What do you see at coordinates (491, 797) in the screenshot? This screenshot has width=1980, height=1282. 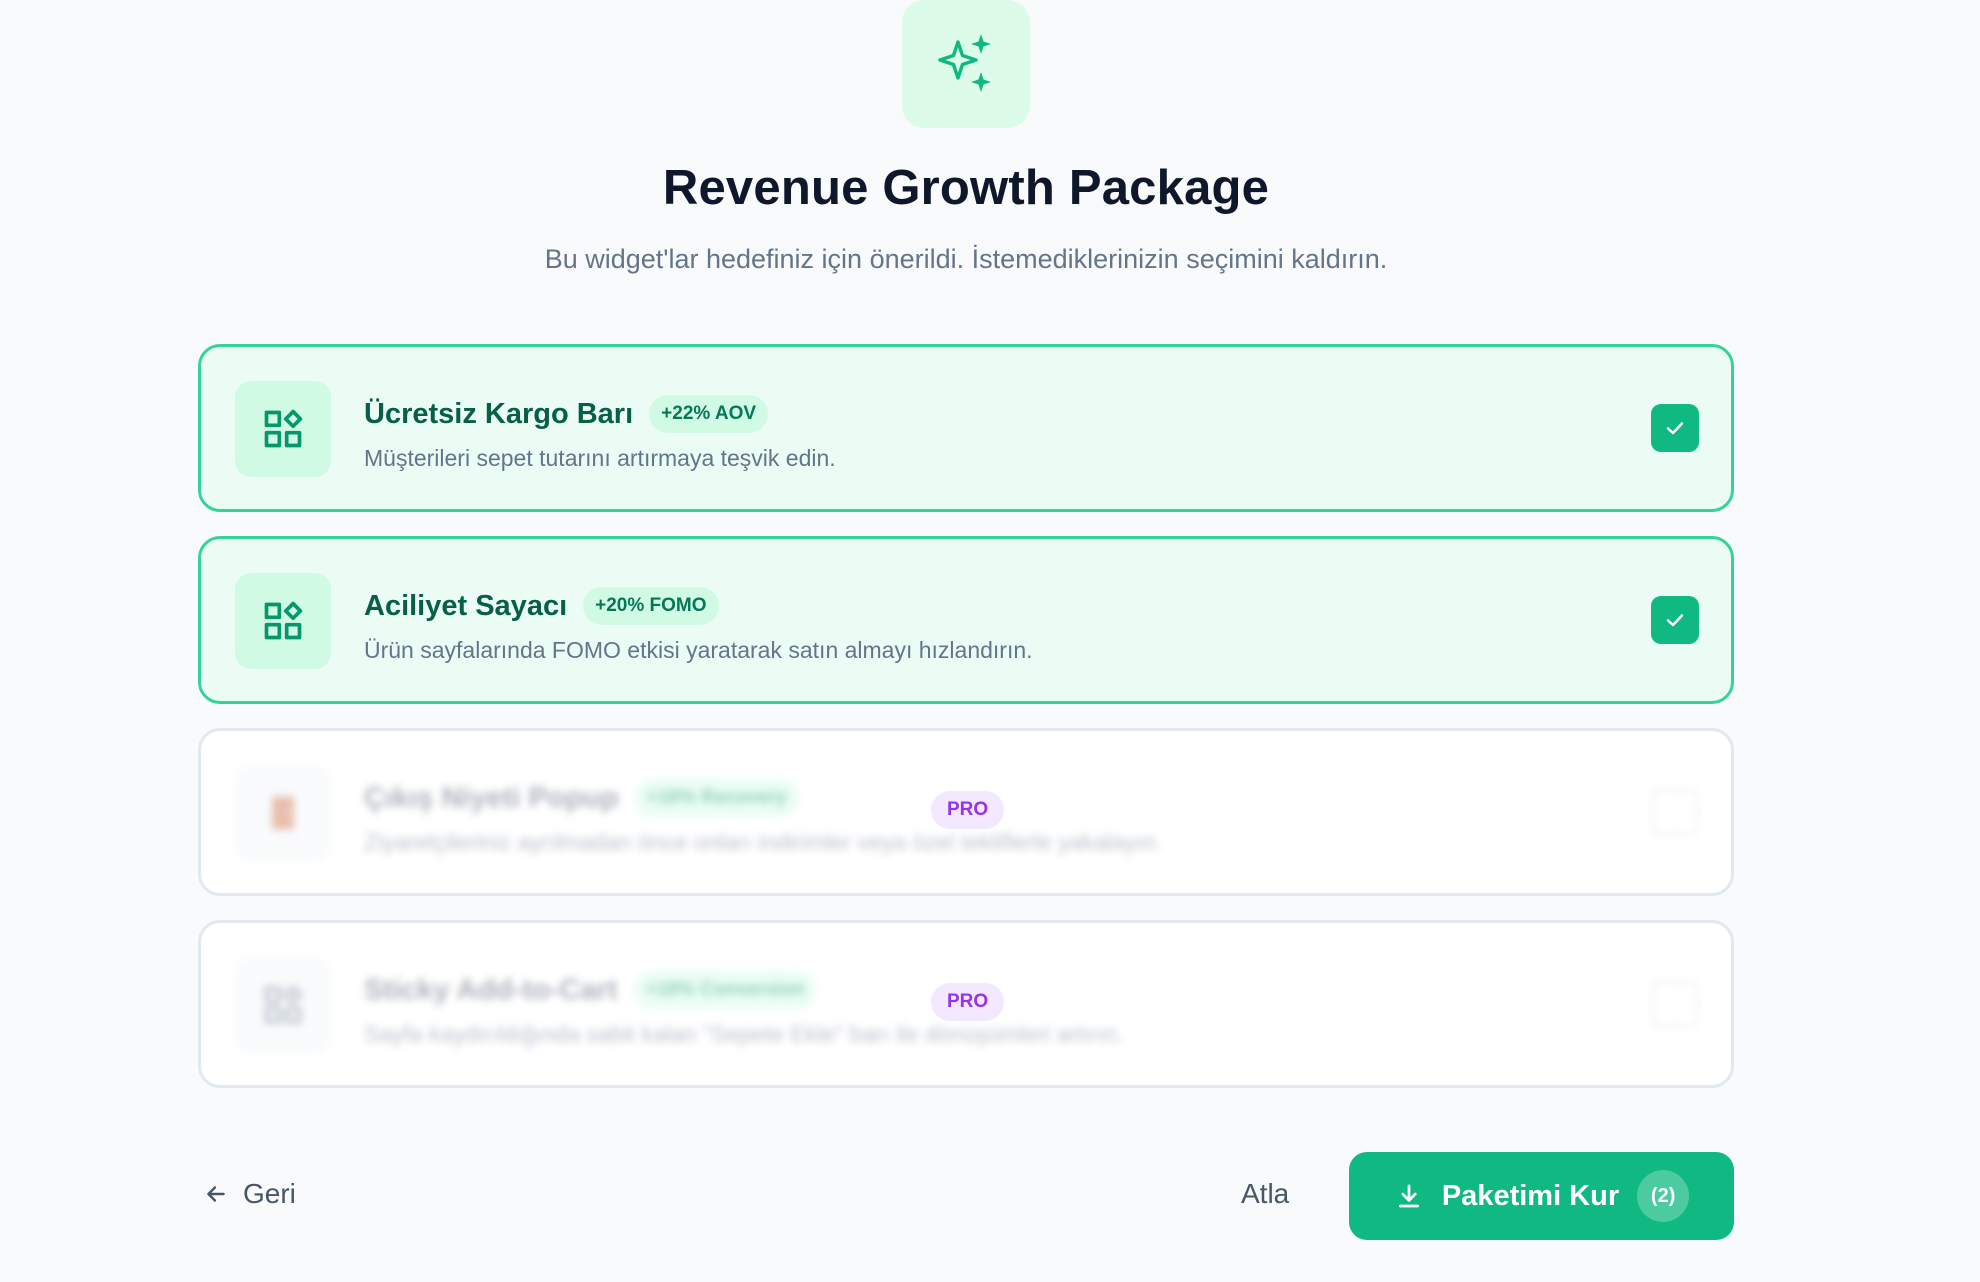 I see `widget-title: Çıkış Niyeti Popup` at bounding box center [491, 797].